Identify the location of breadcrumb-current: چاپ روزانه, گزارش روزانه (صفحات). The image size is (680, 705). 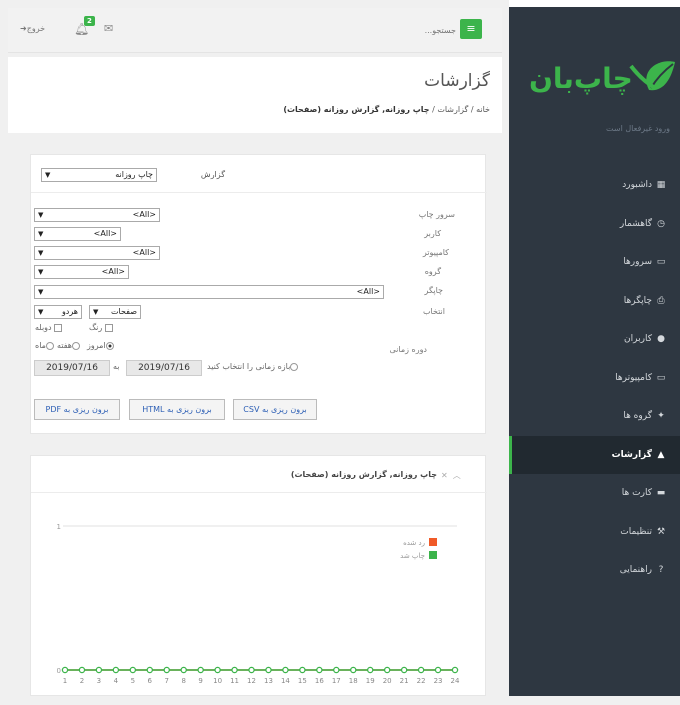
(356, 109).